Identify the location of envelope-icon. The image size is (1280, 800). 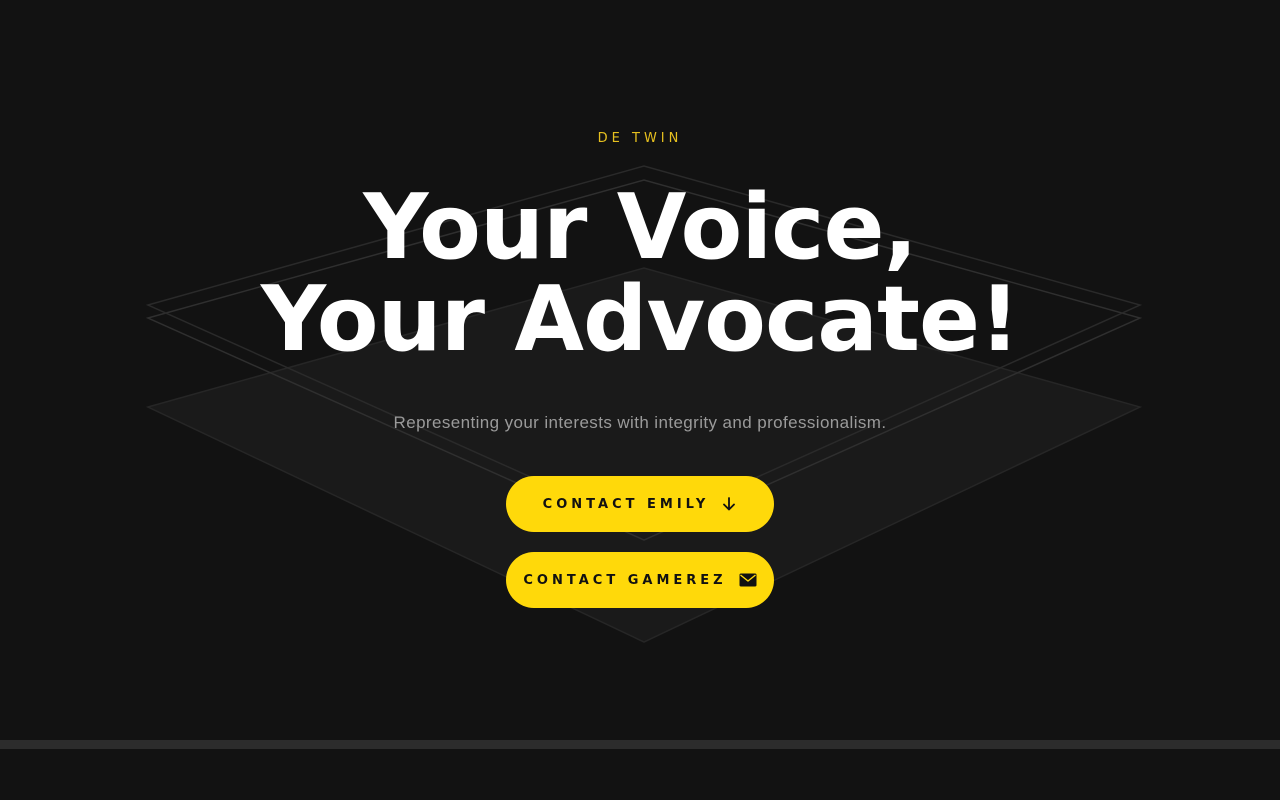
(748, 580).